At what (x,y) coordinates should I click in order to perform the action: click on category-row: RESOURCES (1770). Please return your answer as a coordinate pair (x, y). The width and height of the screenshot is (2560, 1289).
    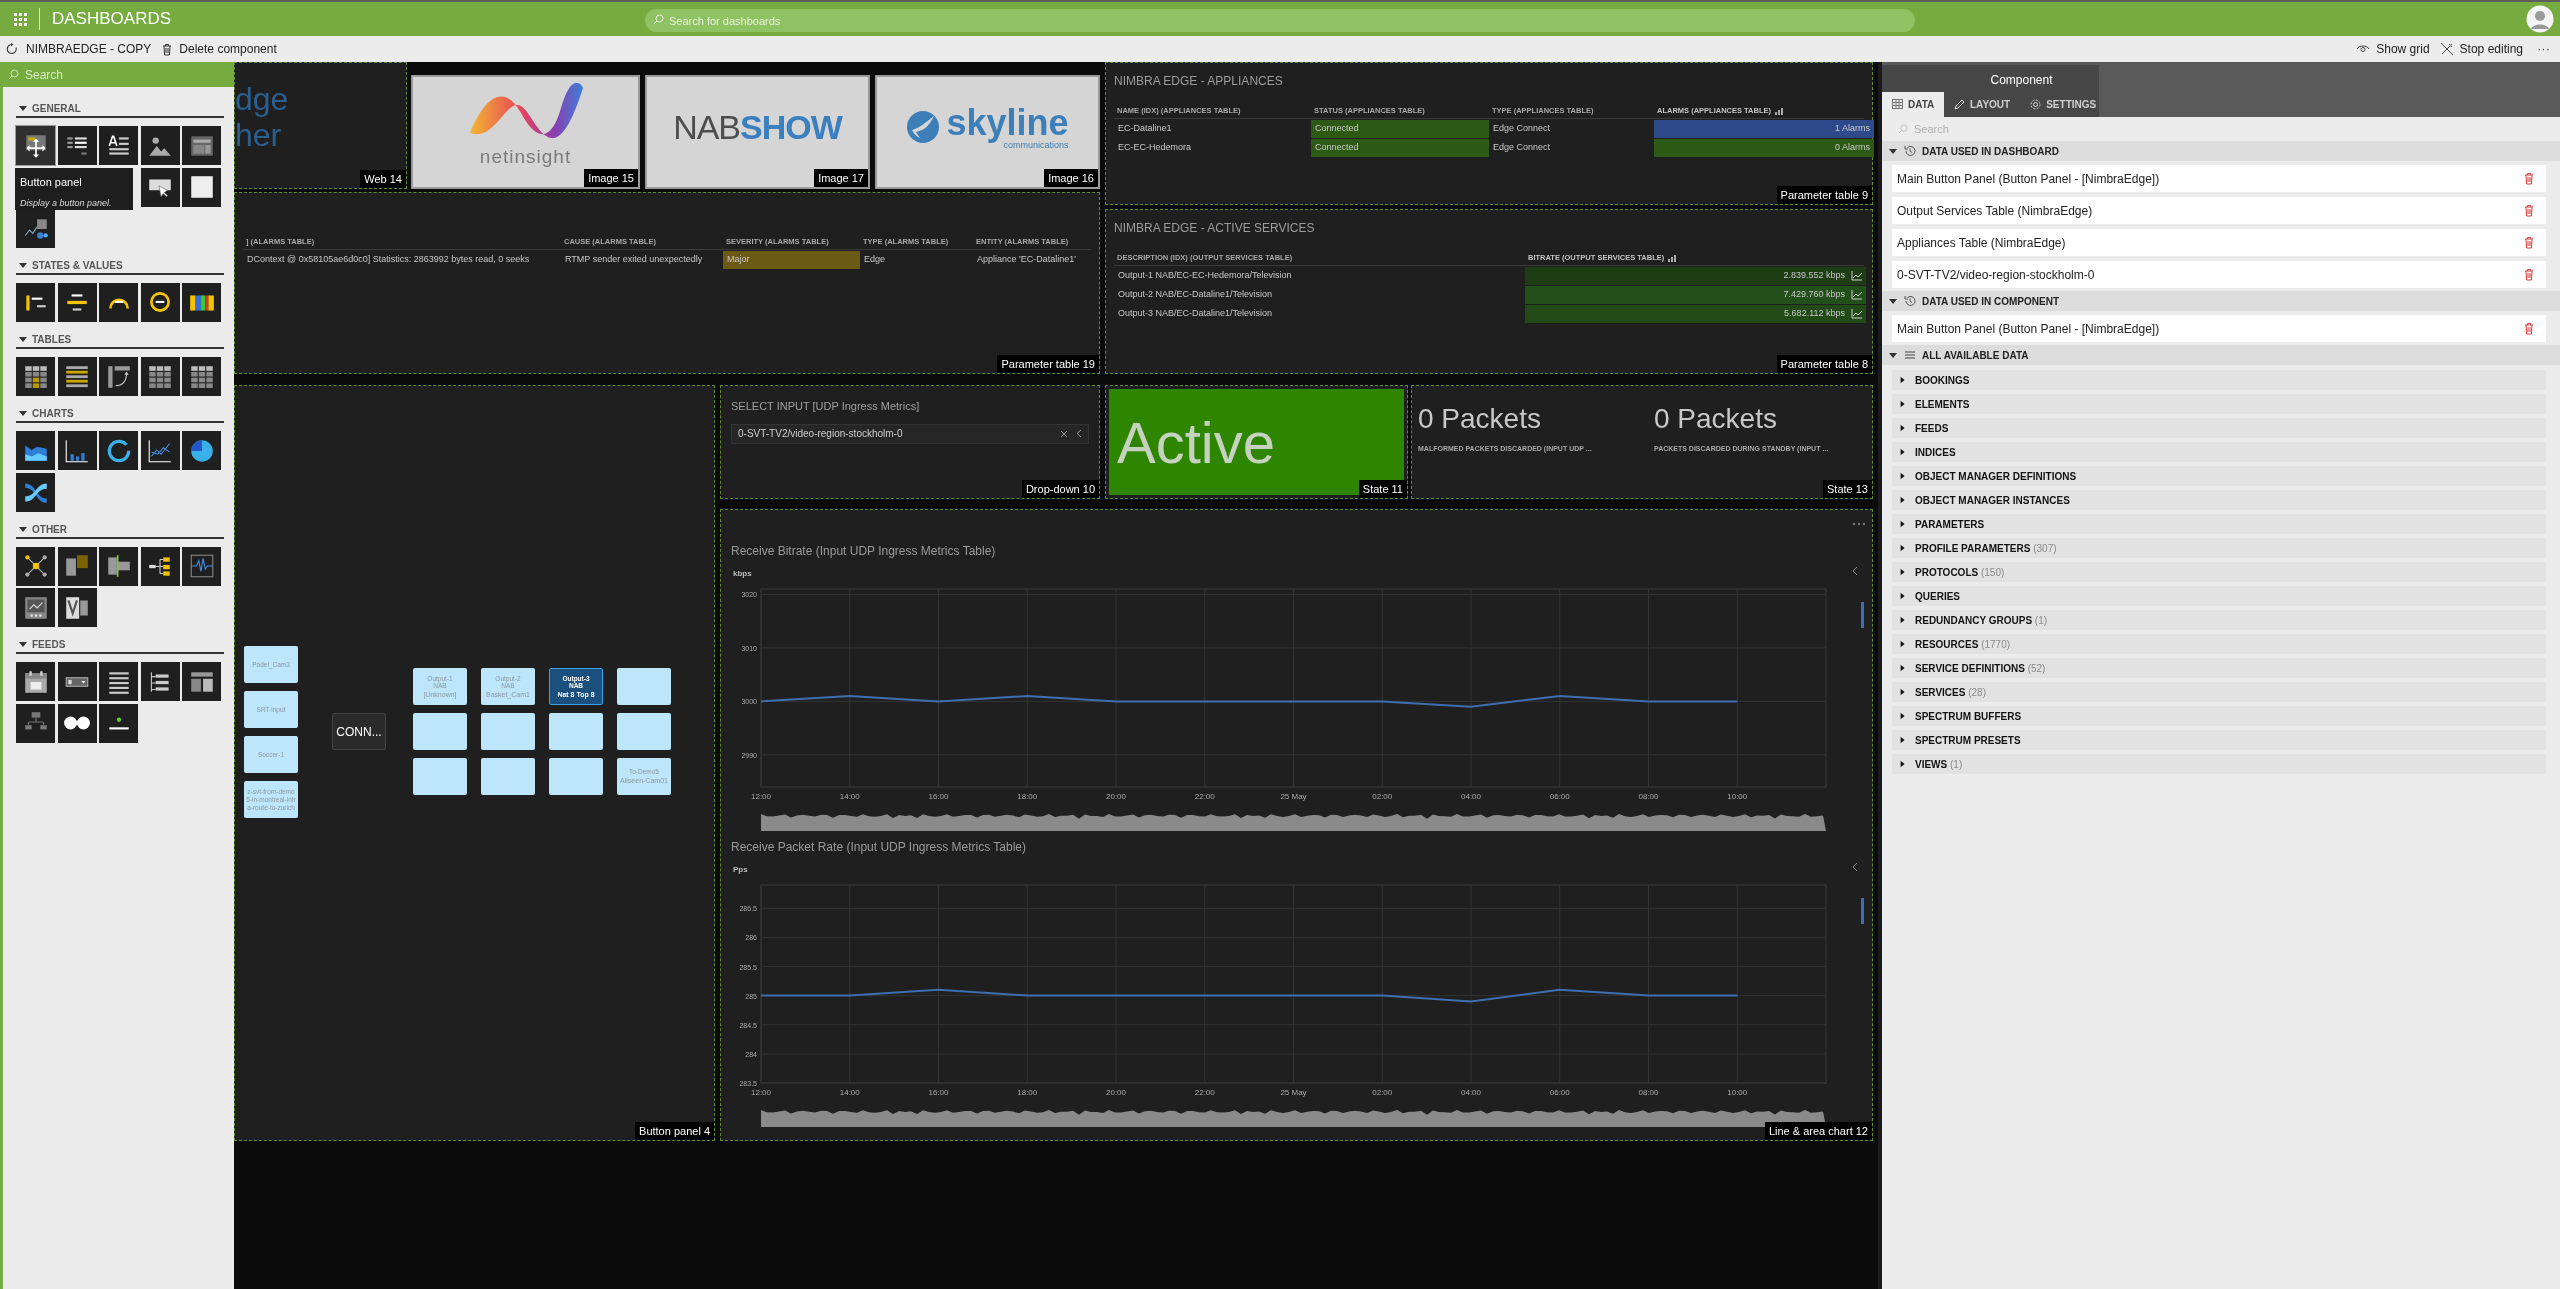
    Looking at the image, I should click on (2219, 644).